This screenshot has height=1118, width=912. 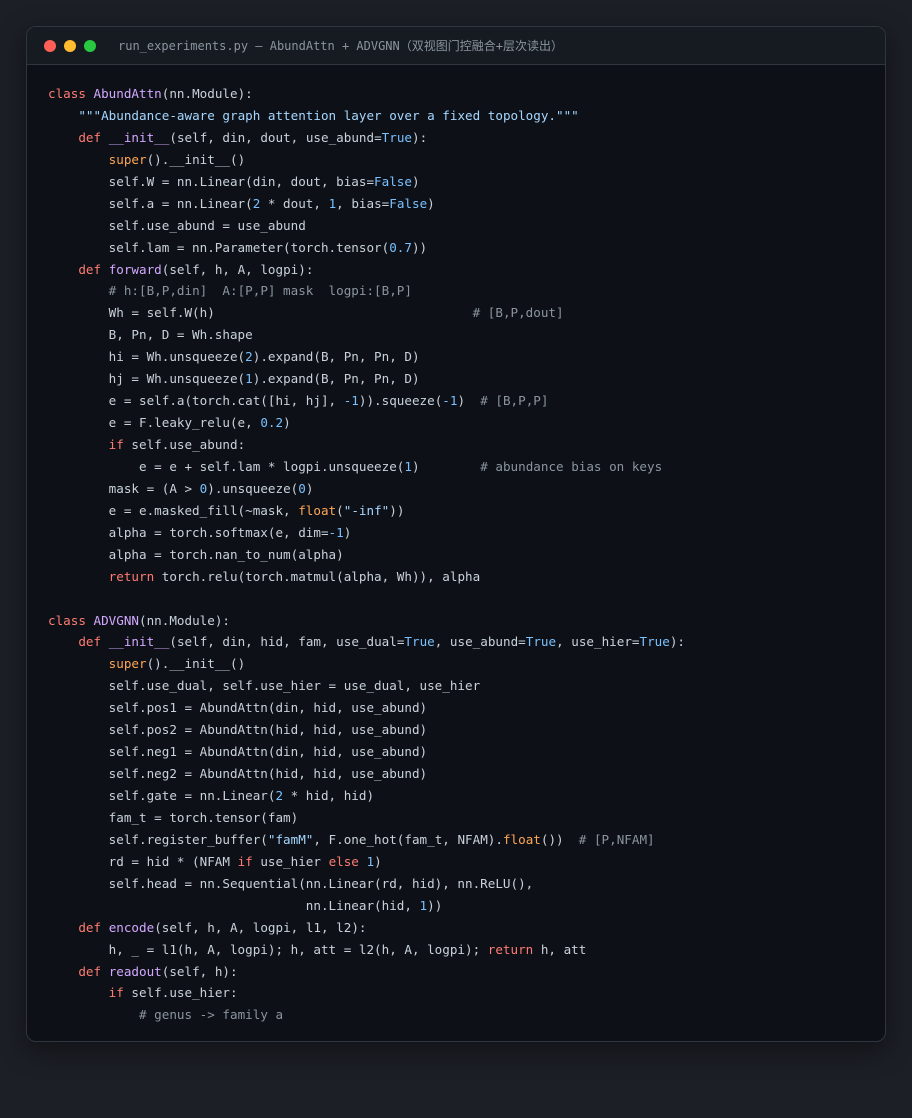 What do you see at coordinates (294, 203) in the screenshot?
I see `code-token: * dout,` at bounding box center [294, 203].